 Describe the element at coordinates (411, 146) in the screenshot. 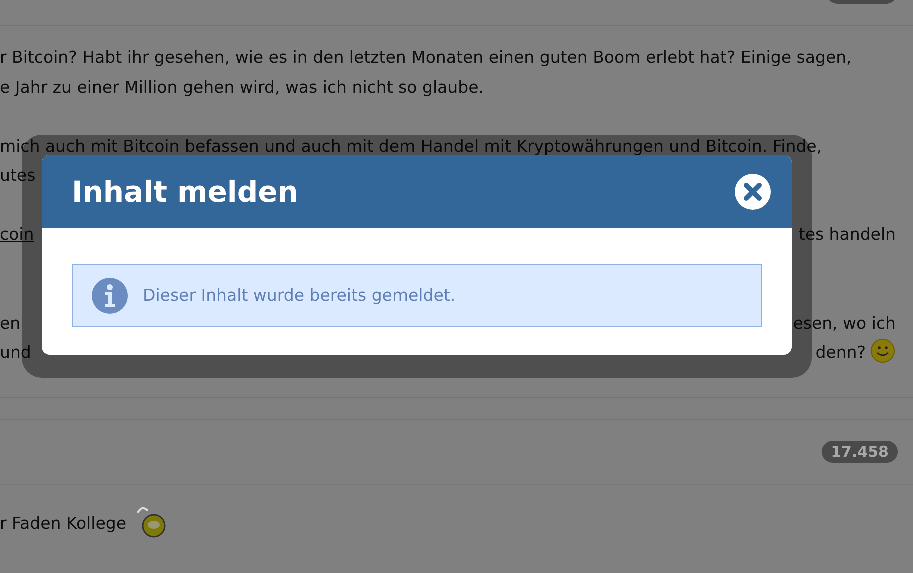

I see `post-text: mich auch mit Bitcoin befassen und auch mit dem Handel mit Kryptowährungen und Bitcoin. Finde,` at that location.